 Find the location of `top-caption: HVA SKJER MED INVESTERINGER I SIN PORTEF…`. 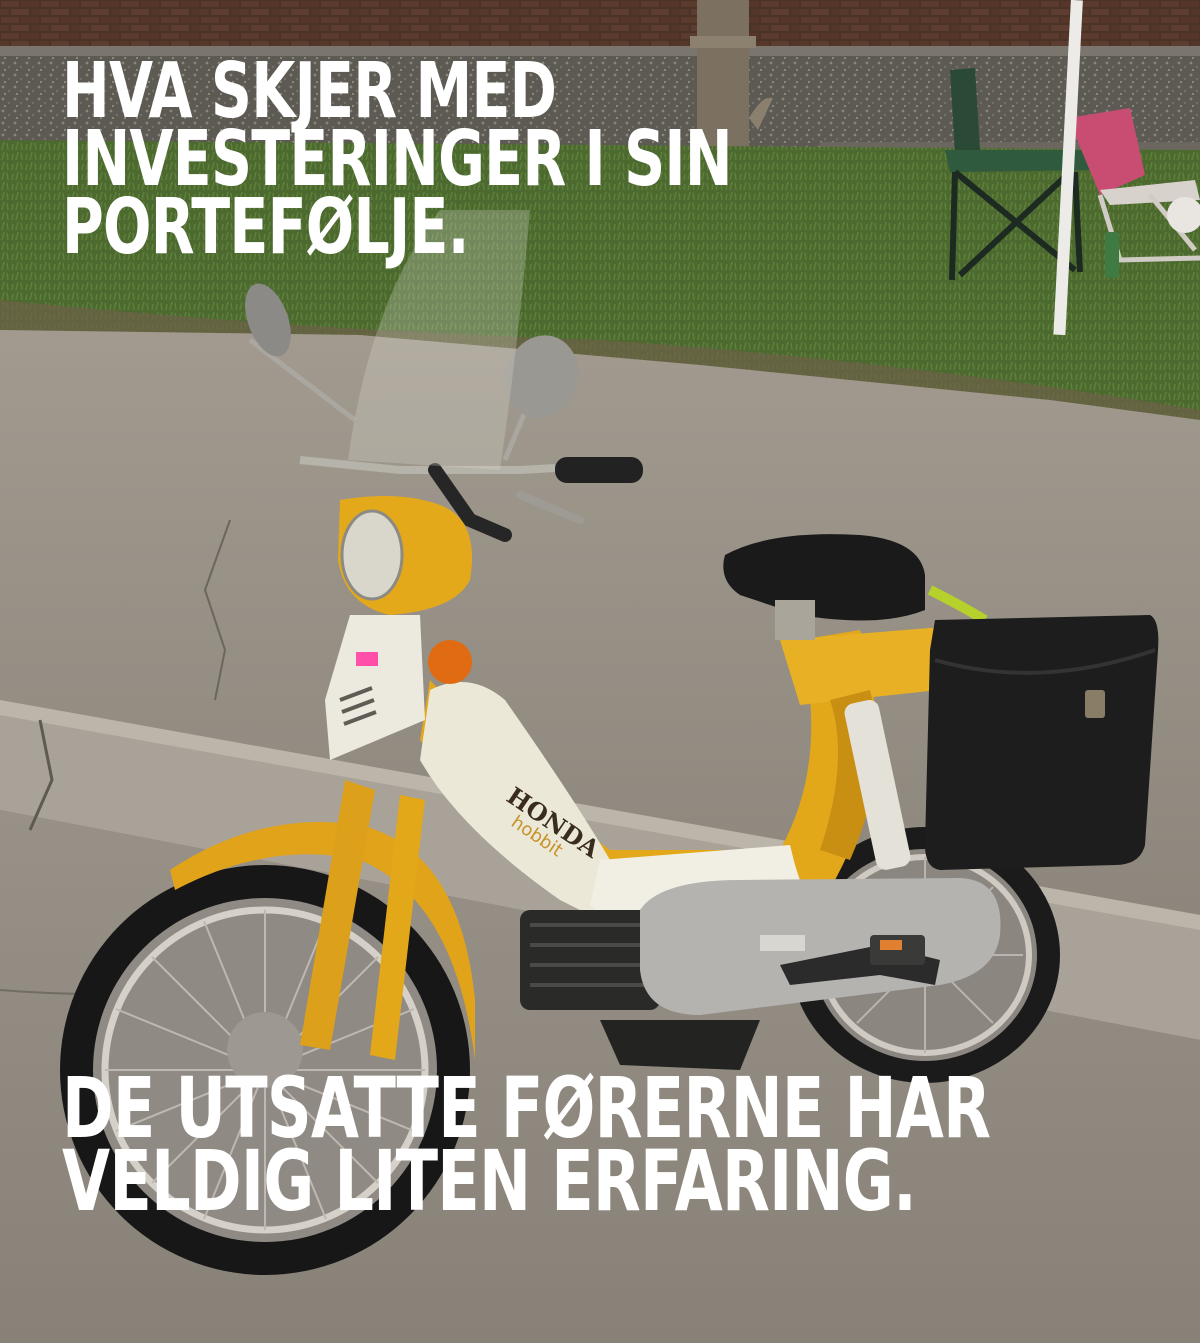

top-caption: HVA SKJER MED INVESTERINGER I SIN PORTEF… is located at coordinates (432, 162).